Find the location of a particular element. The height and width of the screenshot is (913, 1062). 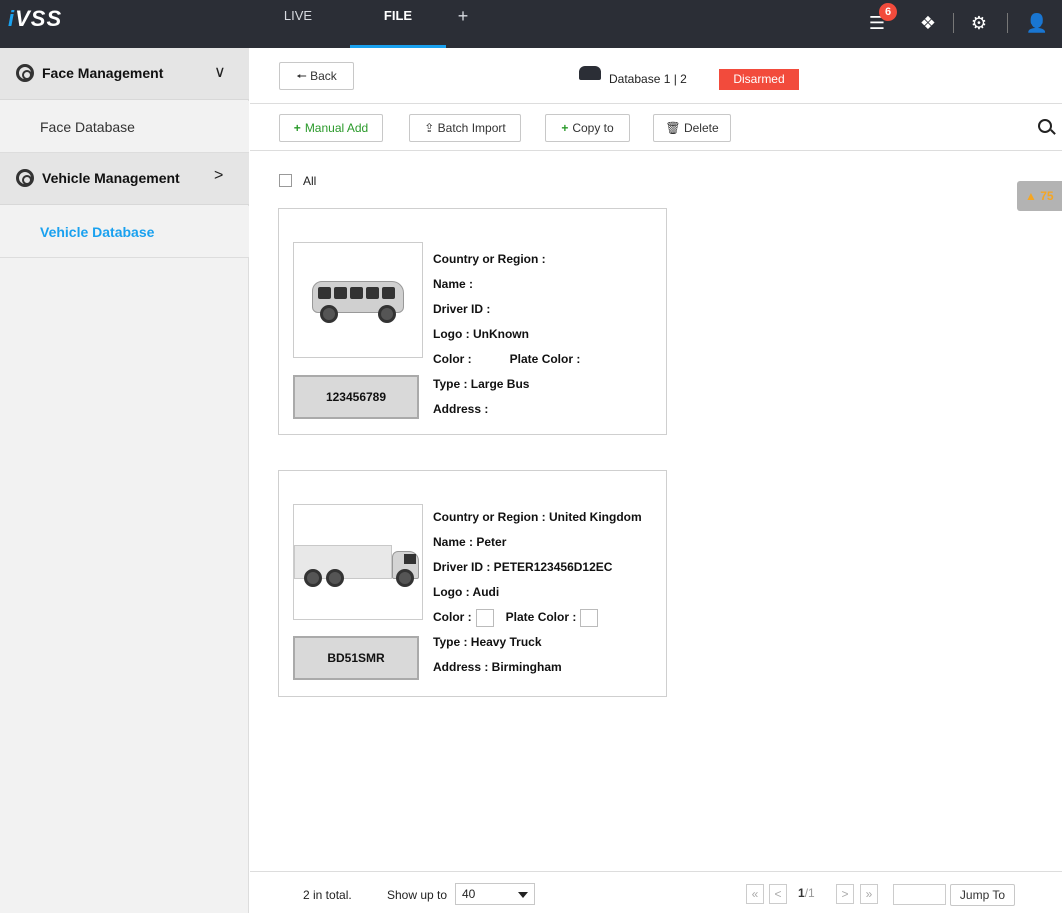

sidebar-group-vehicle-management: Vehicle Management > is located at coordinates (124, 179).